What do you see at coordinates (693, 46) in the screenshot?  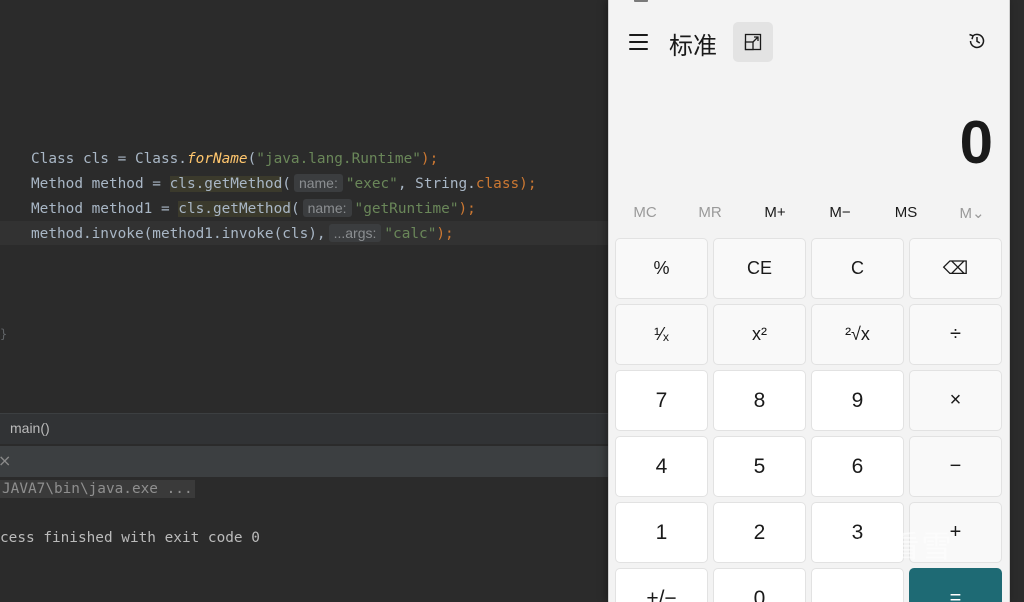 I see `mode-title: 标准` at bounding box center [693, 46].